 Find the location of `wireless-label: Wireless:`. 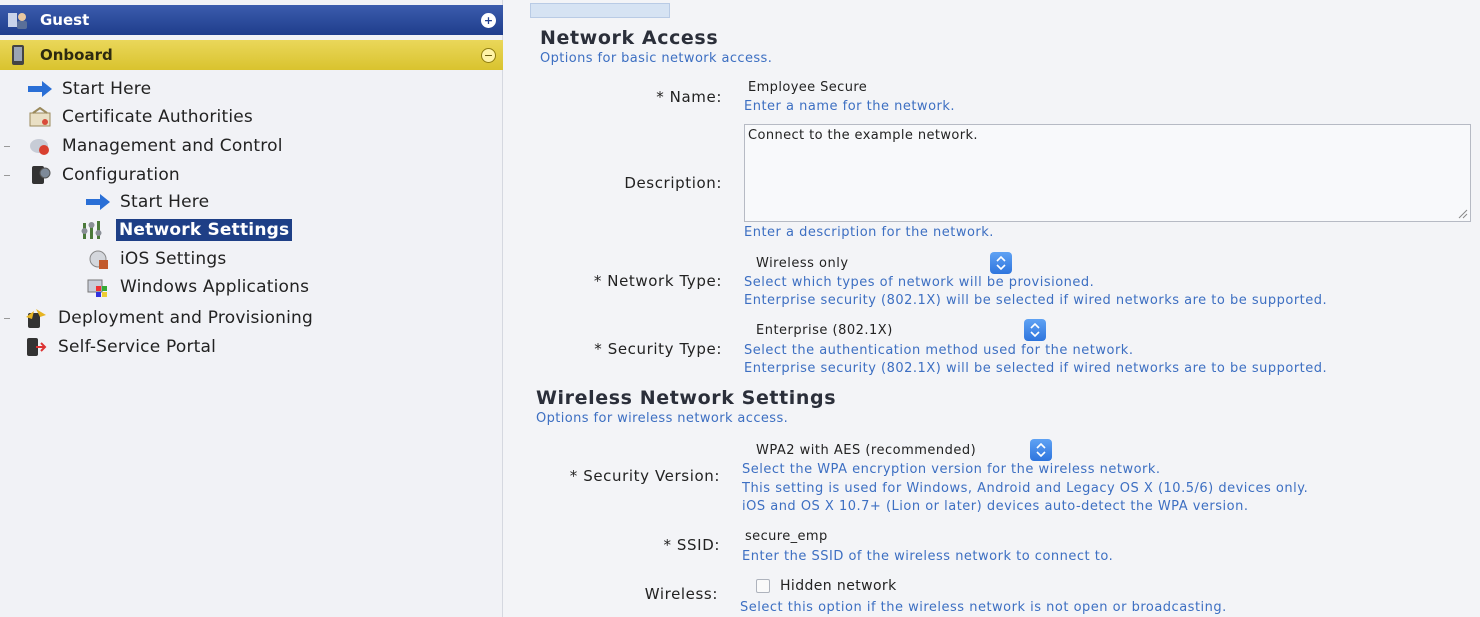

wireless-label: Wireless: is located at coordinates (681, 594).